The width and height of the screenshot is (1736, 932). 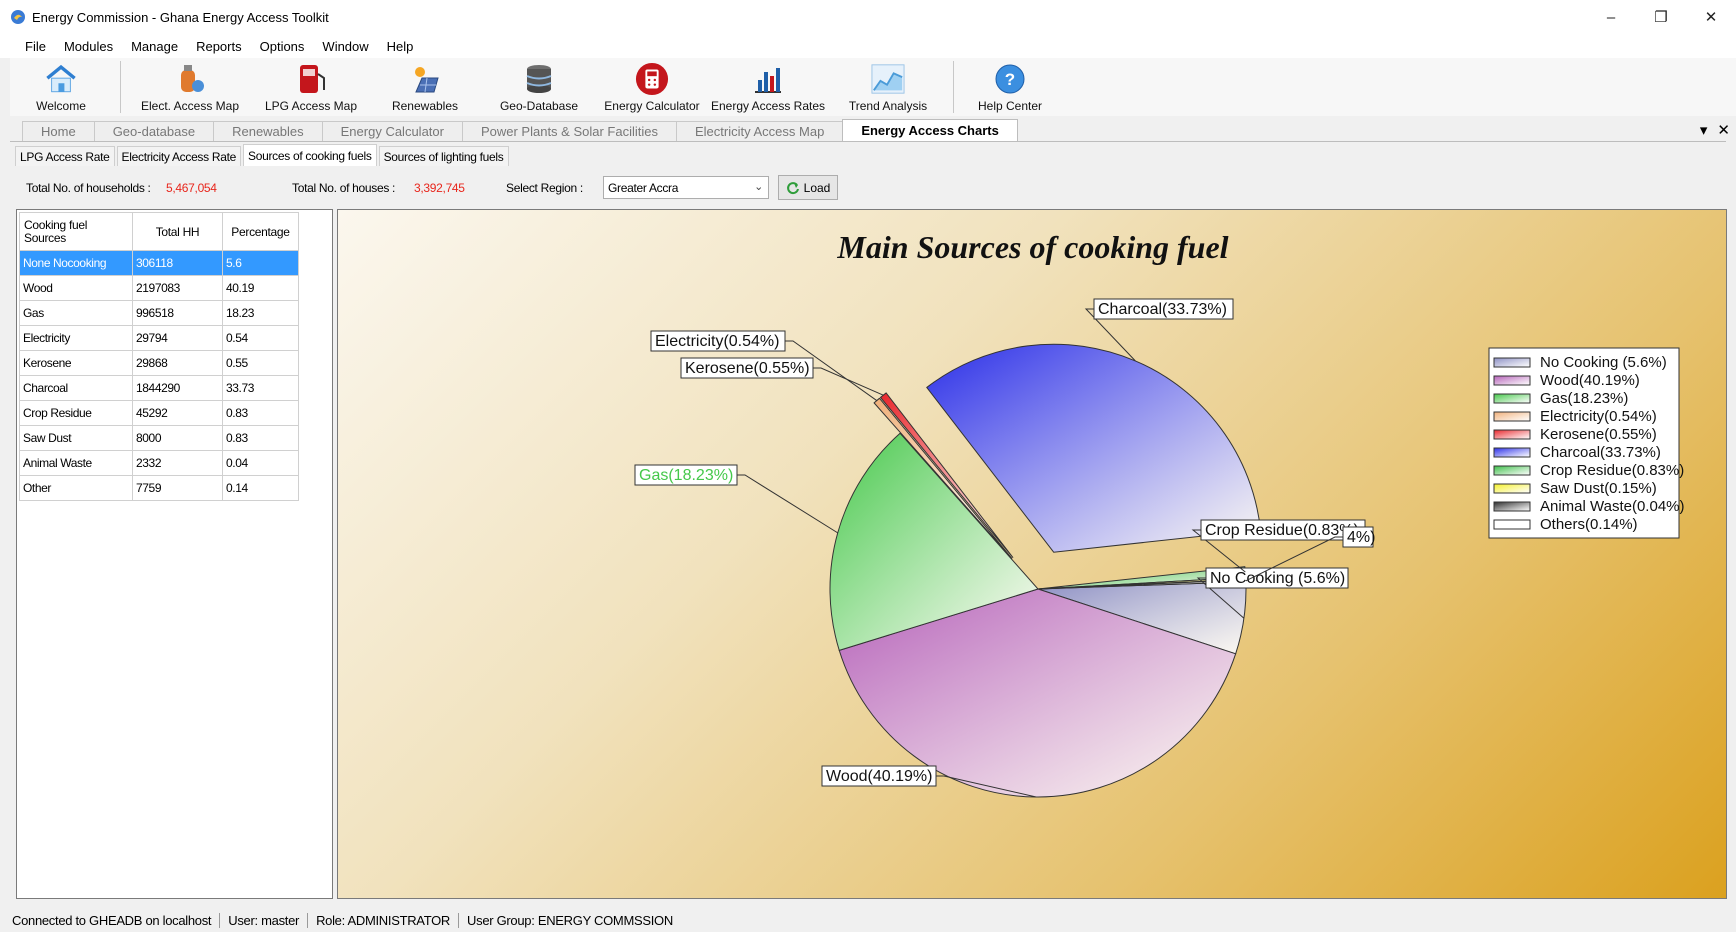 What do you see at coordinates (260, 288) in the screenshot?
I see `cell-percentage: 40.19` at bounding box center [260, 288].